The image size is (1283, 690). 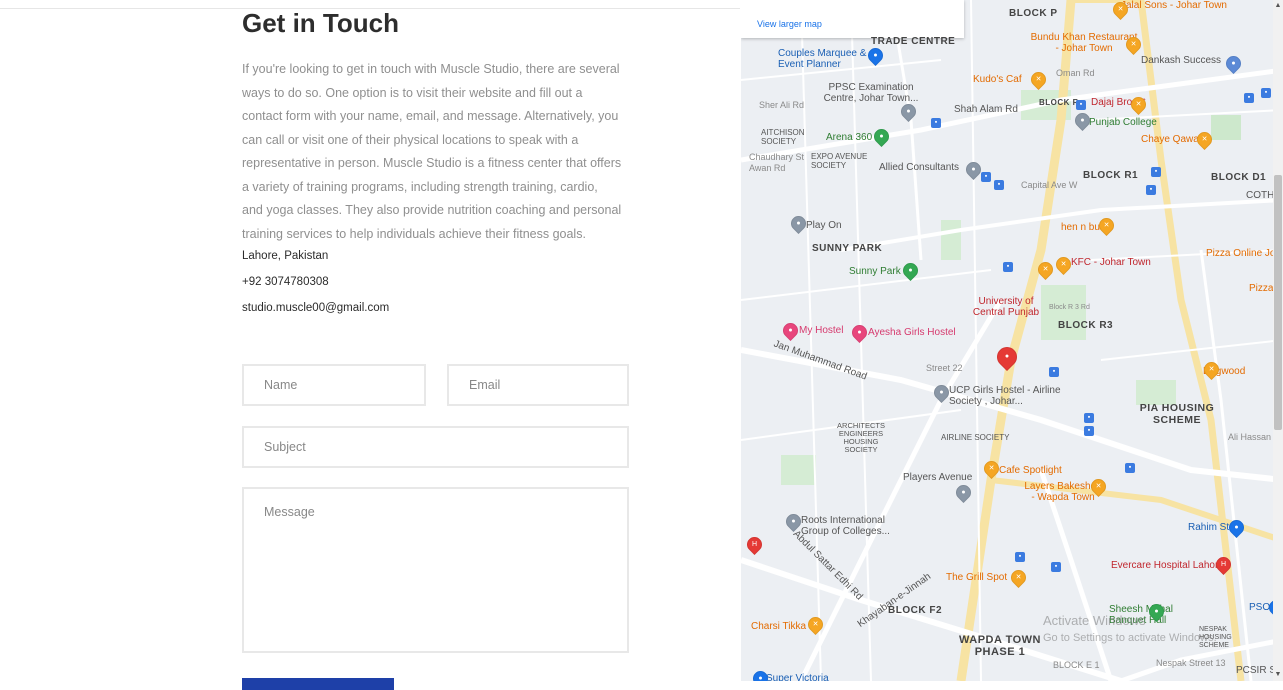 What do you see at coordinates (1033, 13) in the screenshot?
I see `map-label: BLOCK P` at bounding box center [1033, 13].